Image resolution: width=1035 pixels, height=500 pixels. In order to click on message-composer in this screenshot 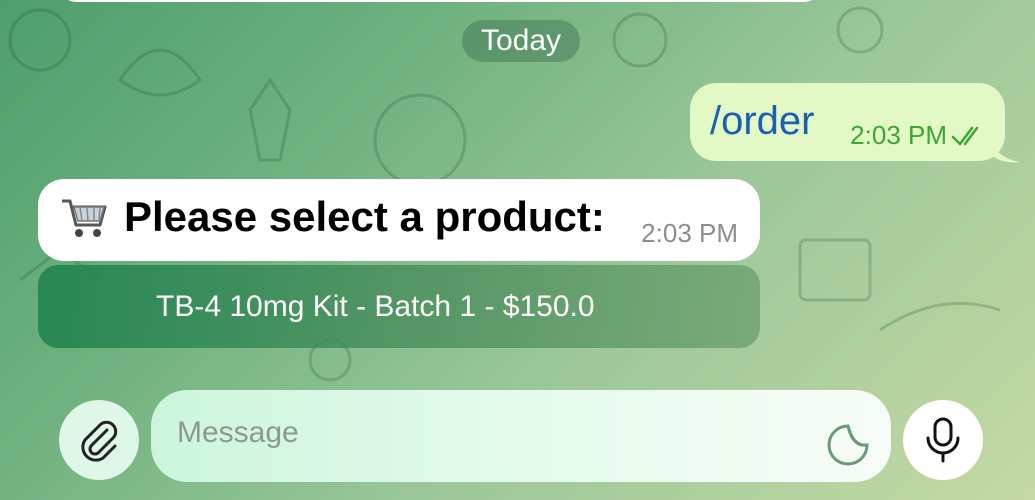, I will do `click(521, 436)`.